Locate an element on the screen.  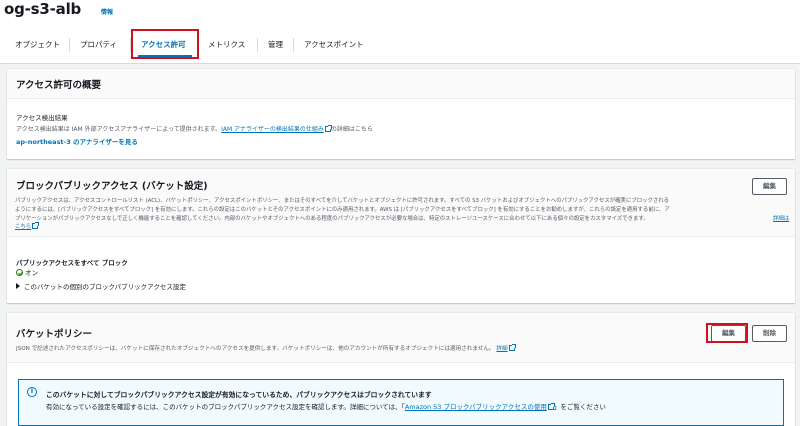
learn-more-link-wrap: こちら is located at coordinates (27, 226).